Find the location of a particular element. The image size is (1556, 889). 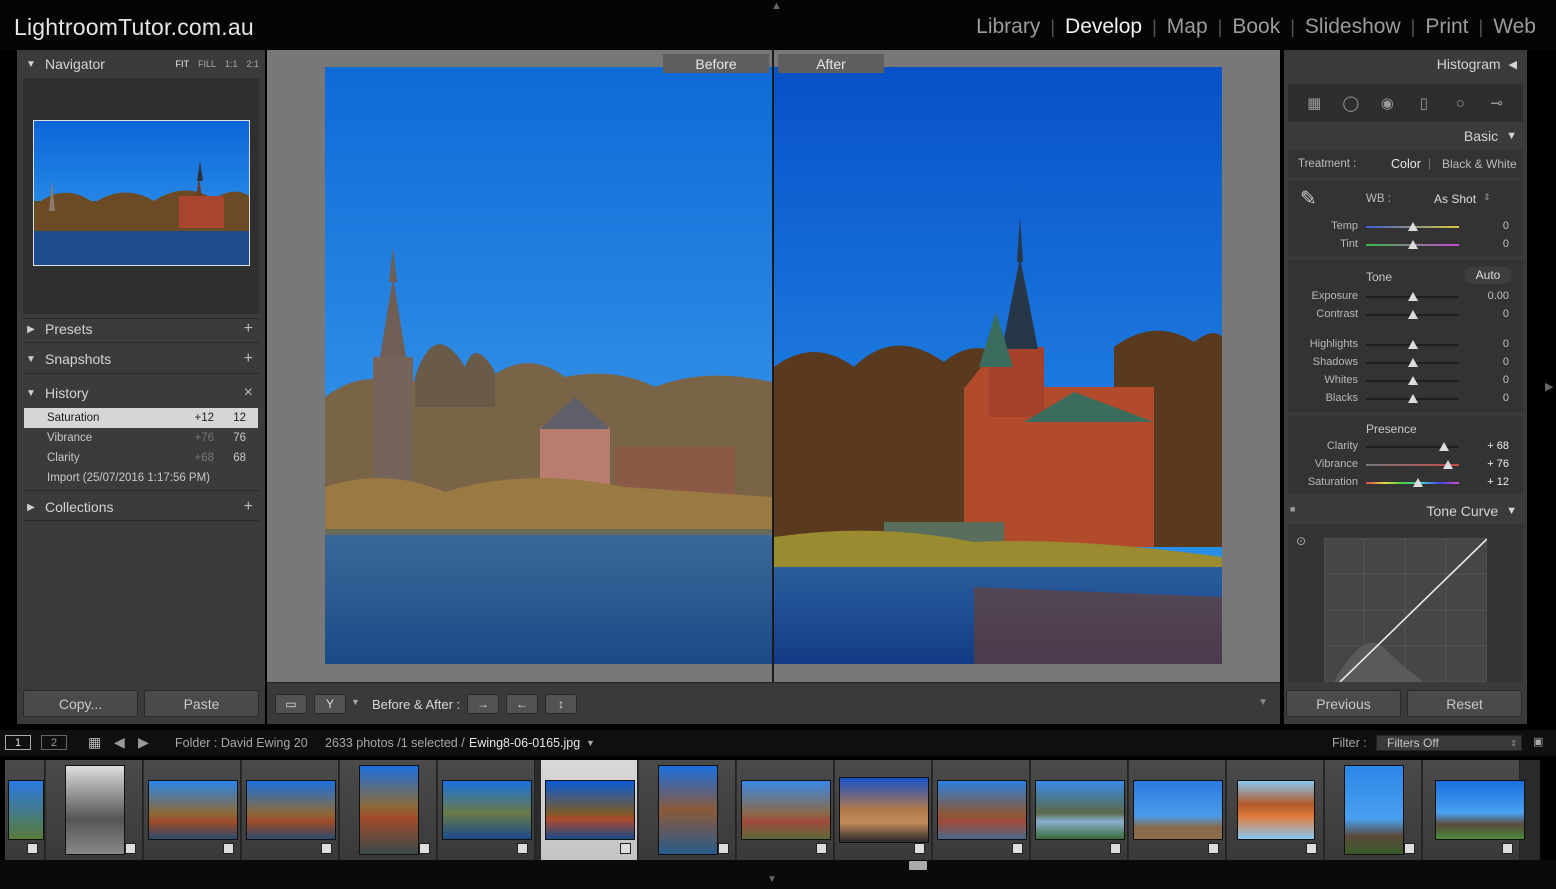

whites-slider: Whites 0 is located at coordinates (1405, 381).